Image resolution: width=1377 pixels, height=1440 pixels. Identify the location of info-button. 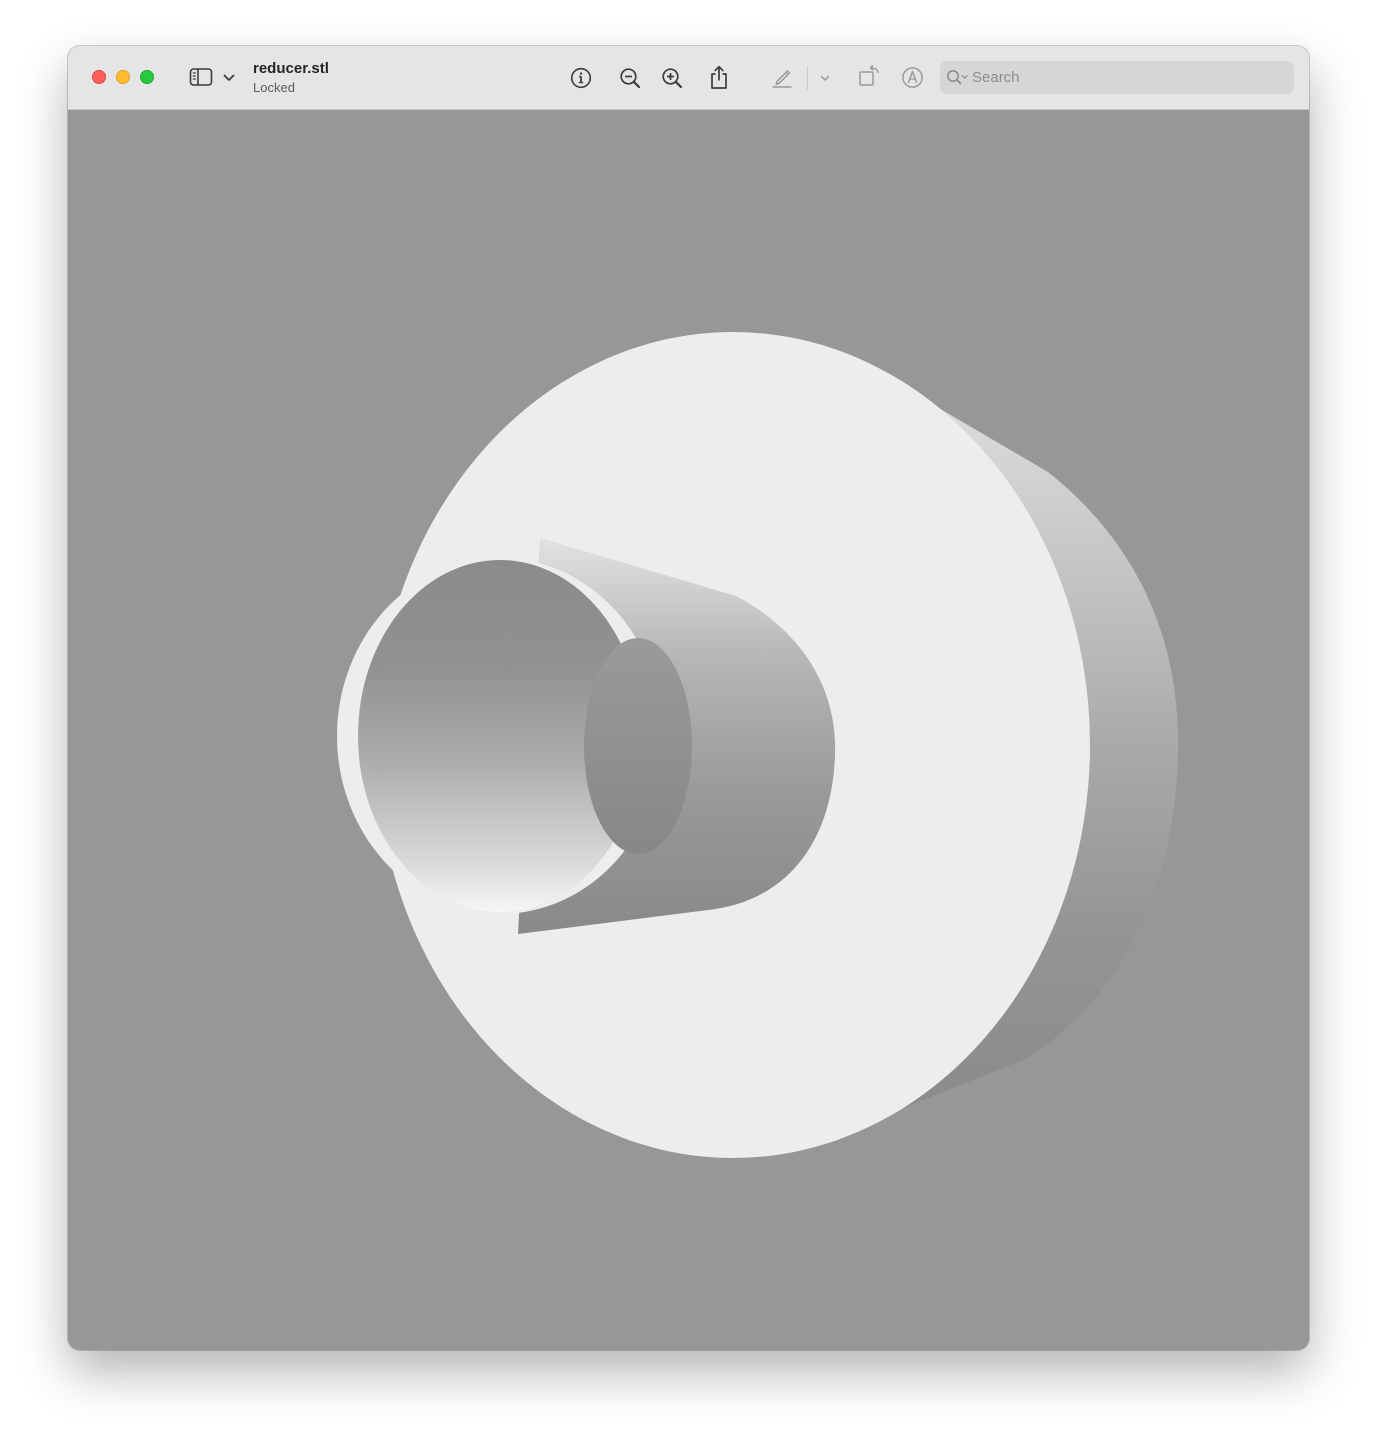
(581, 78).